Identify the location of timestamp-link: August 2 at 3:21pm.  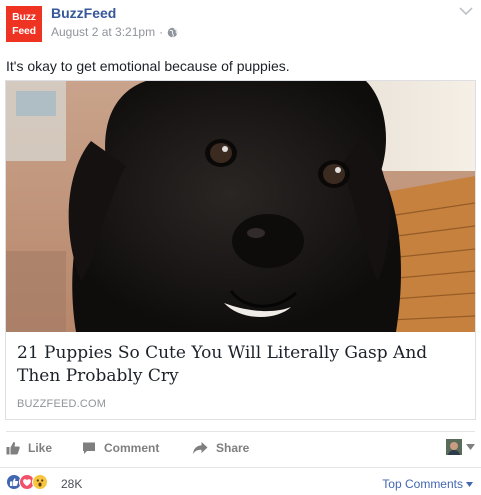
(103, 32).